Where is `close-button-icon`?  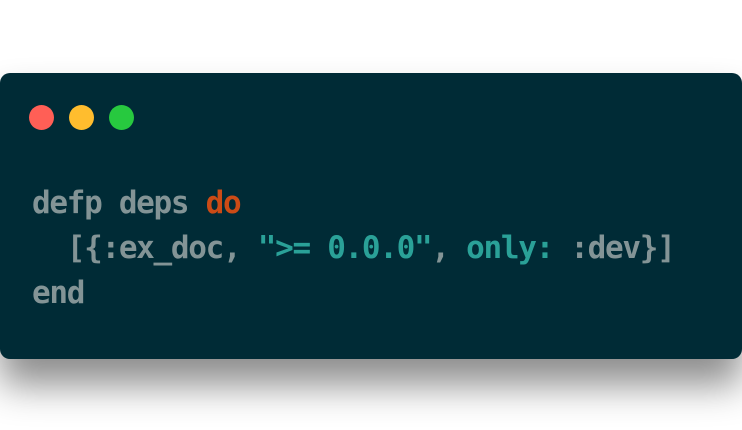
close-button-icon is located at coordinates (41, 117).